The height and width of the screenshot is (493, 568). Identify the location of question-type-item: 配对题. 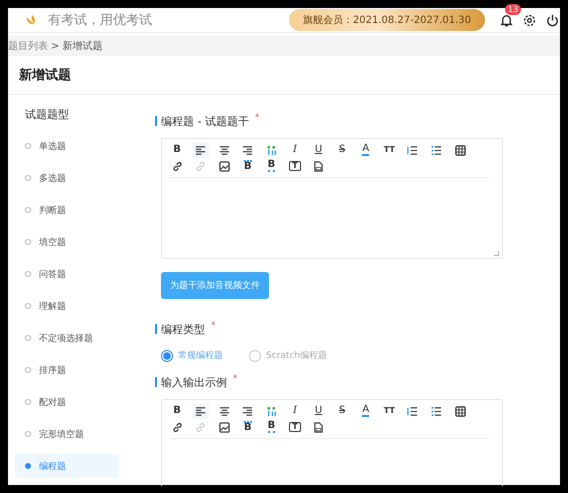
(67, 402).